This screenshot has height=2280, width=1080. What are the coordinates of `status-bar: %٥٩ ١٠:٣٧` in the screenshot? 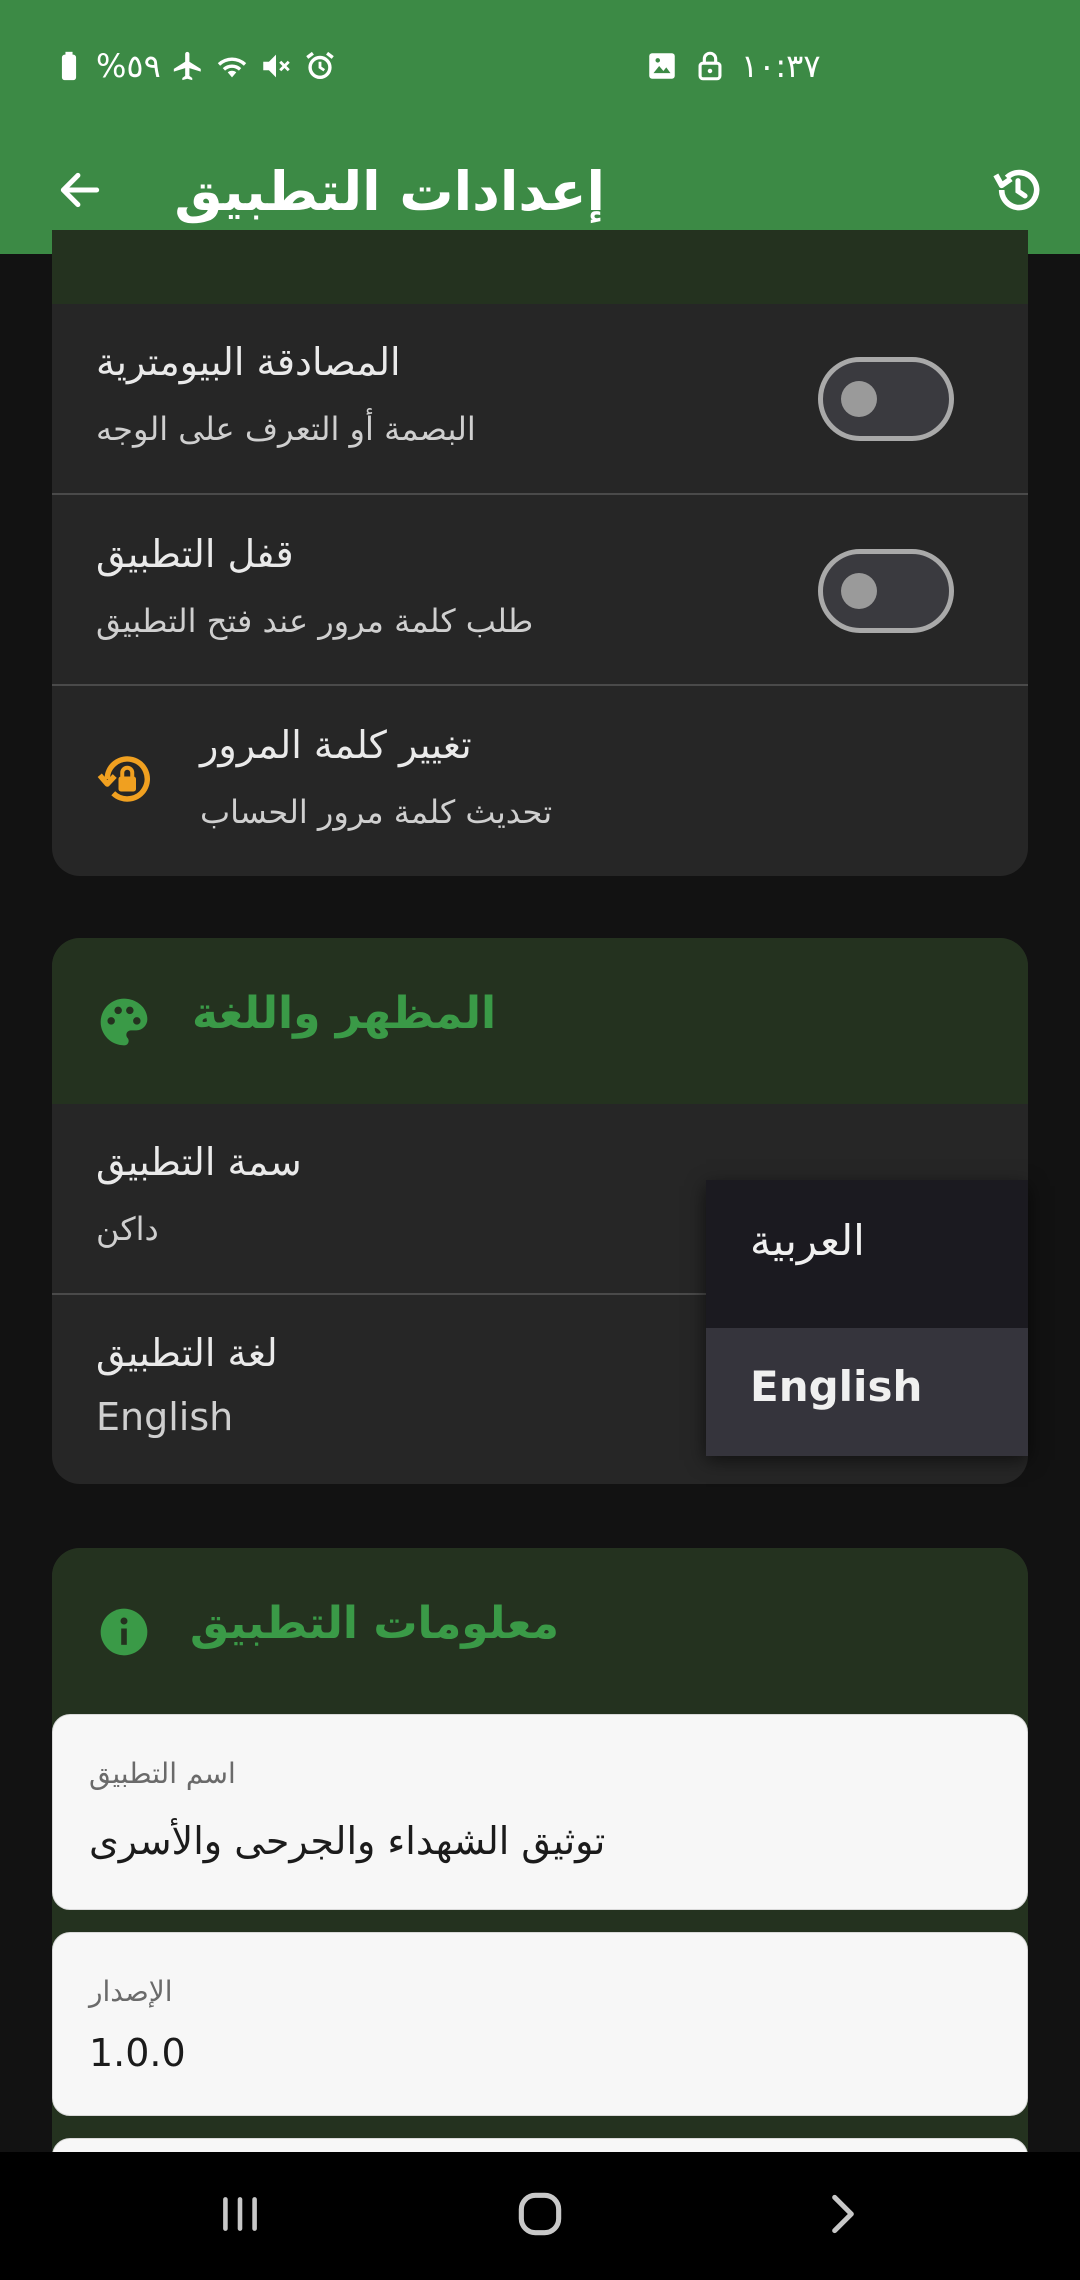 It's located at (540, 65).